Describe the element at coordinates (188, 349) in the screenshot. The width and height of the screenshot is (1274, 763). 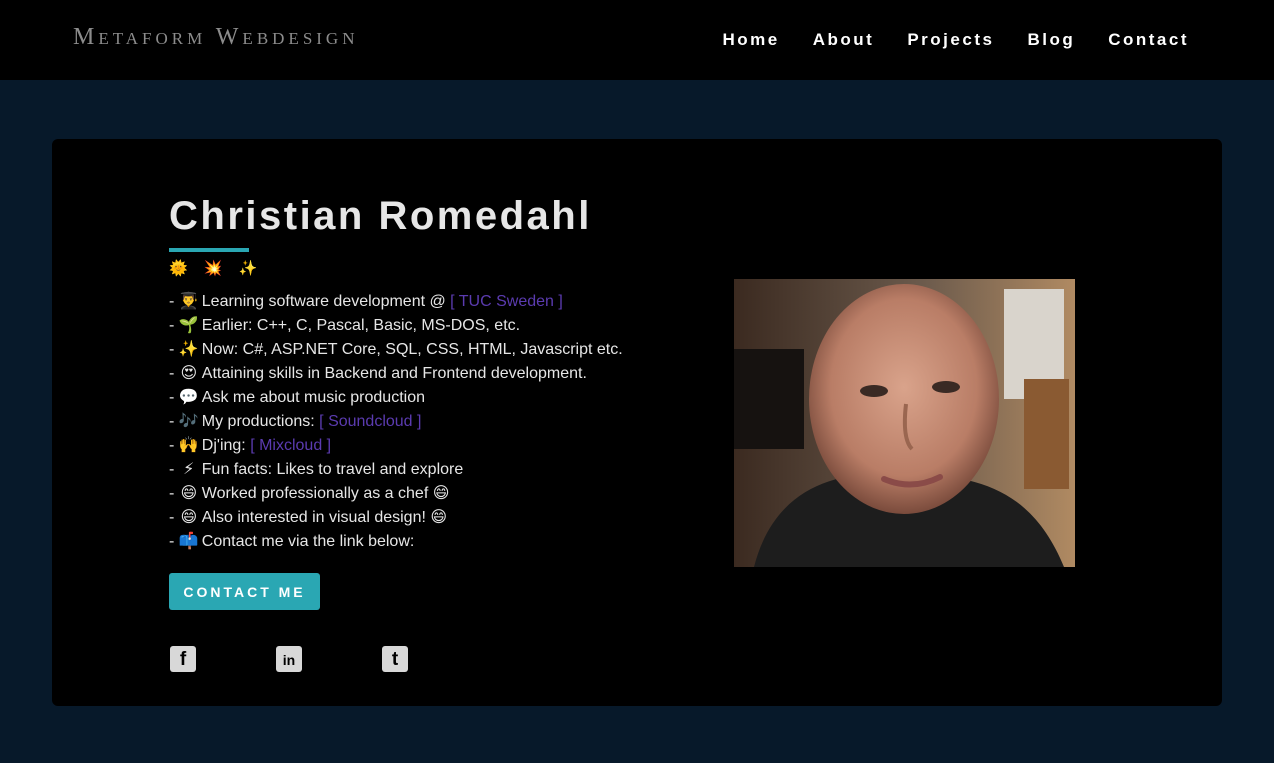
I see `bio-emoji: ✨` at that location.